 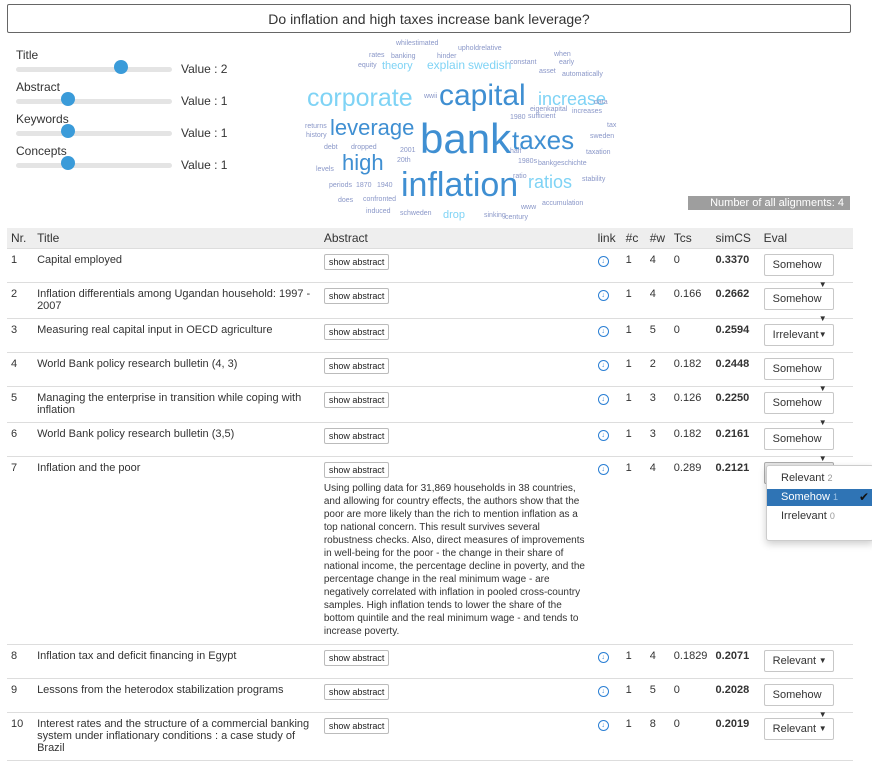 What do you see at coordinates (601, 102) in the screenshot?
I see `cloud-word: data` at bounding box center [601, 102].